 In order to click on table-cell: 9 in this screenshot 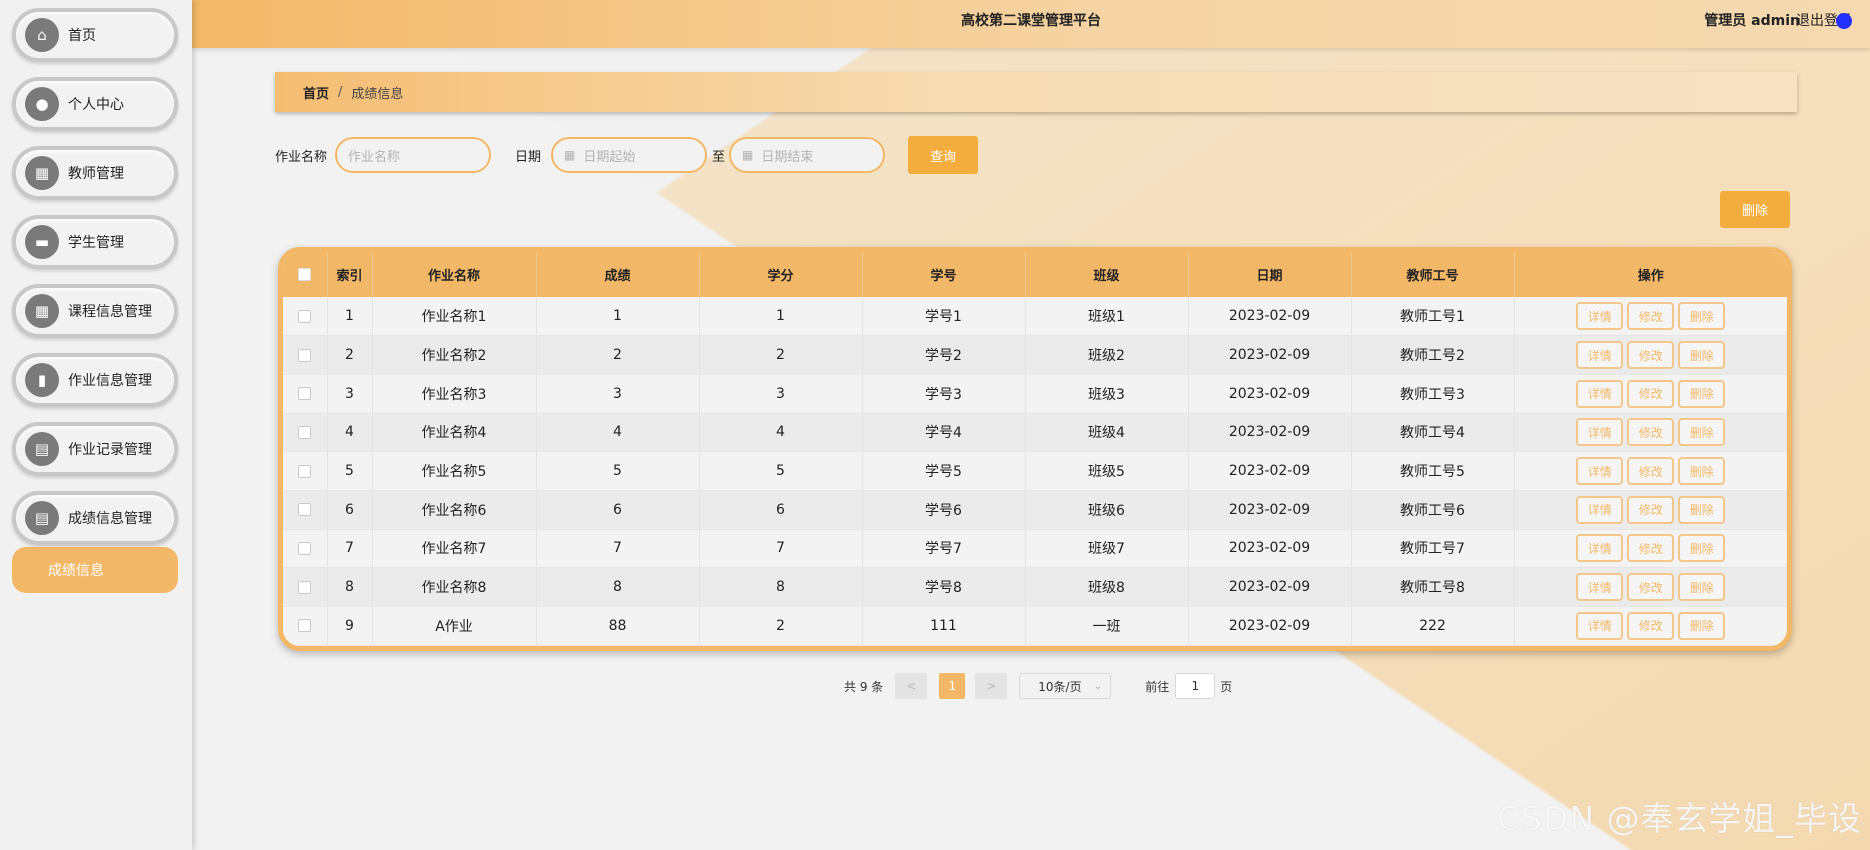, I will do `click(350, 626)`.